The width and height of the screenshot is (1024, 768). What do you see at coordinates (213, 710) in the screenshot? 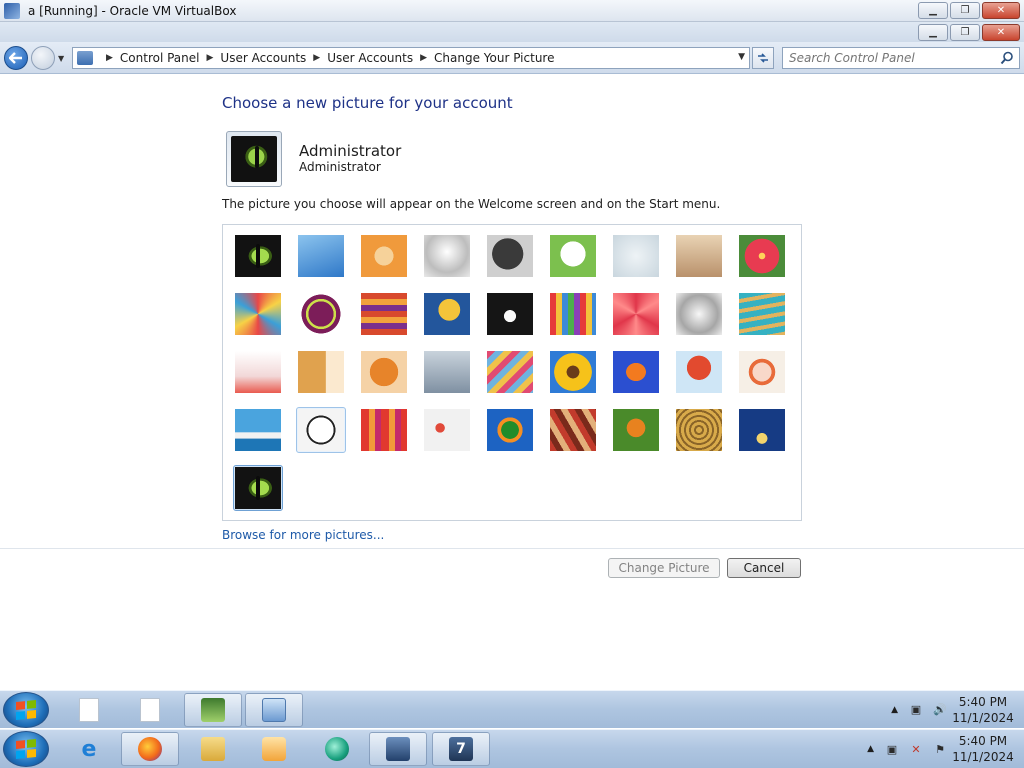
I see `taskbar-user-accounts` at bounding box center [213, 710].